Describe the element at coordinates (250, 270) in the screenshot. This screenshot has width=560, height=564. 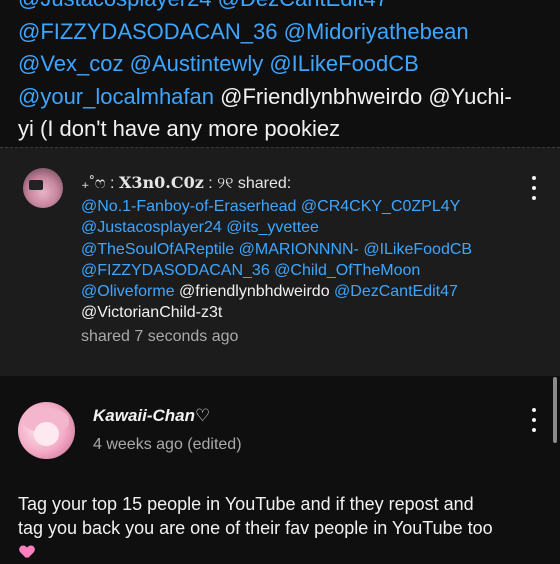
I see `mention-link: @FIZZYDASODACAN_36 @Child_OfTheMoon` at that location.